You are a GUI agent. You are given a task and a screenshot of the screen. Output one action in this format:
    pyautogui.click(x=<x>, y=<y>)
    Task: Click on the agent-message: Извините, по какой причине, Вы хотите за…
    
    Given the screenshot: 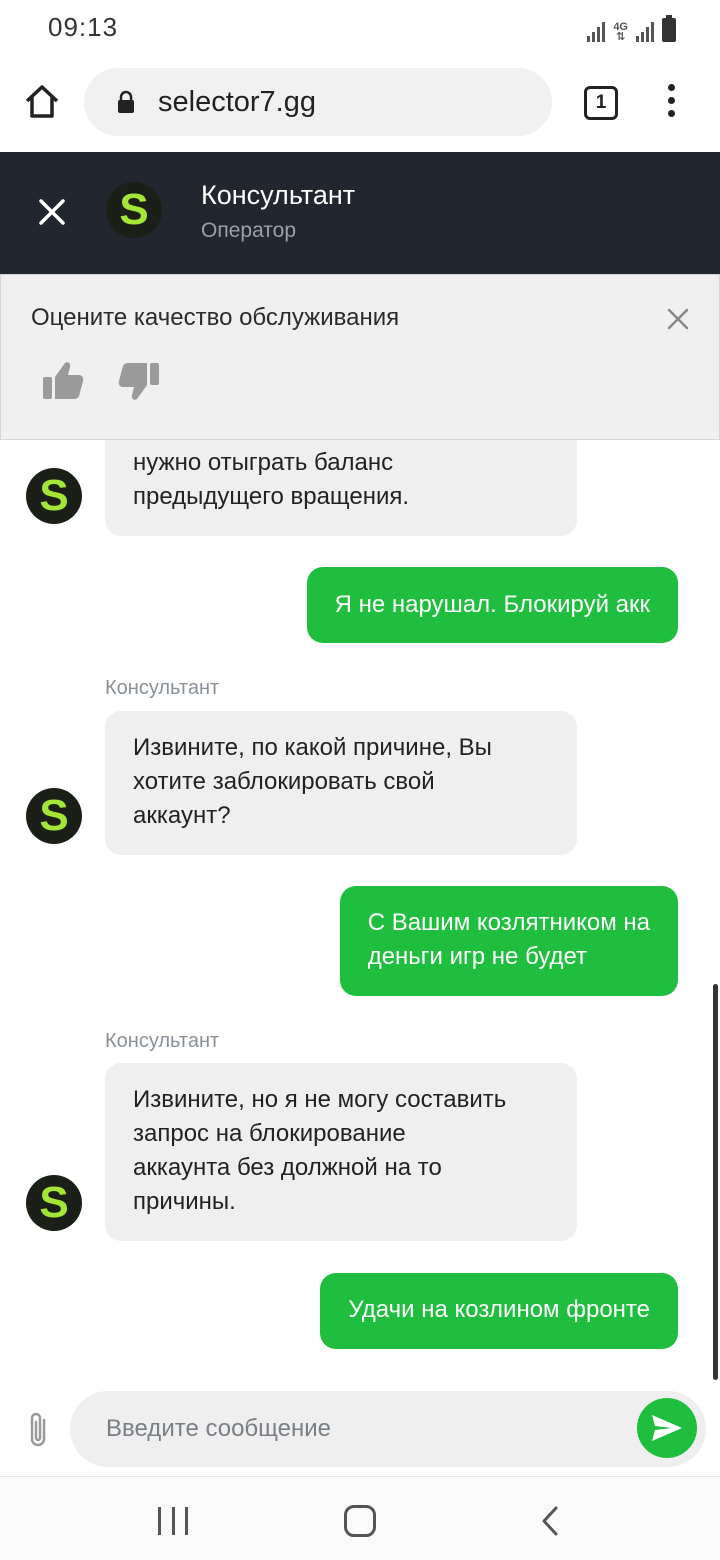 What is the action you would take?
    pyautogui.click(x=341, y=783)
    